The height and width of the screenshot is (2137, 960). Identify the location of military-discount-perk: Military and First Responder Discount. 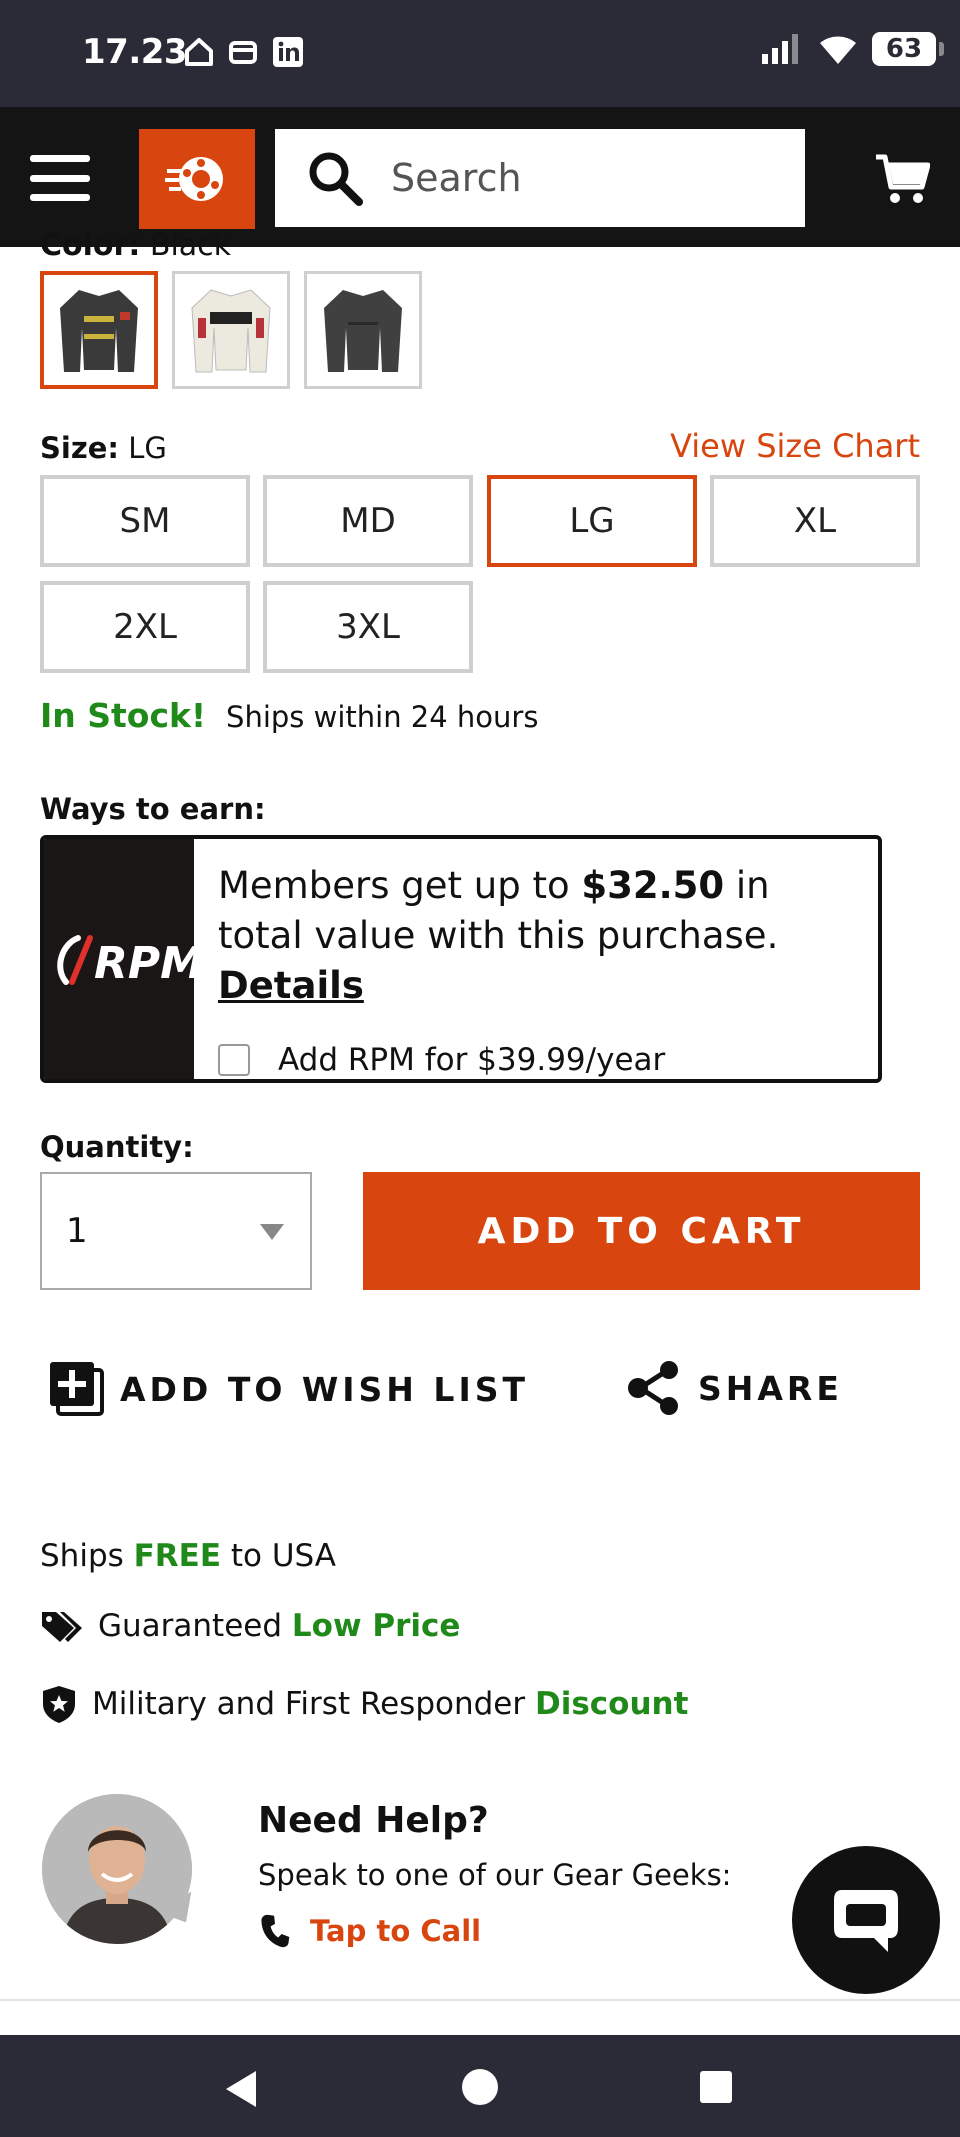
(364, 1704).